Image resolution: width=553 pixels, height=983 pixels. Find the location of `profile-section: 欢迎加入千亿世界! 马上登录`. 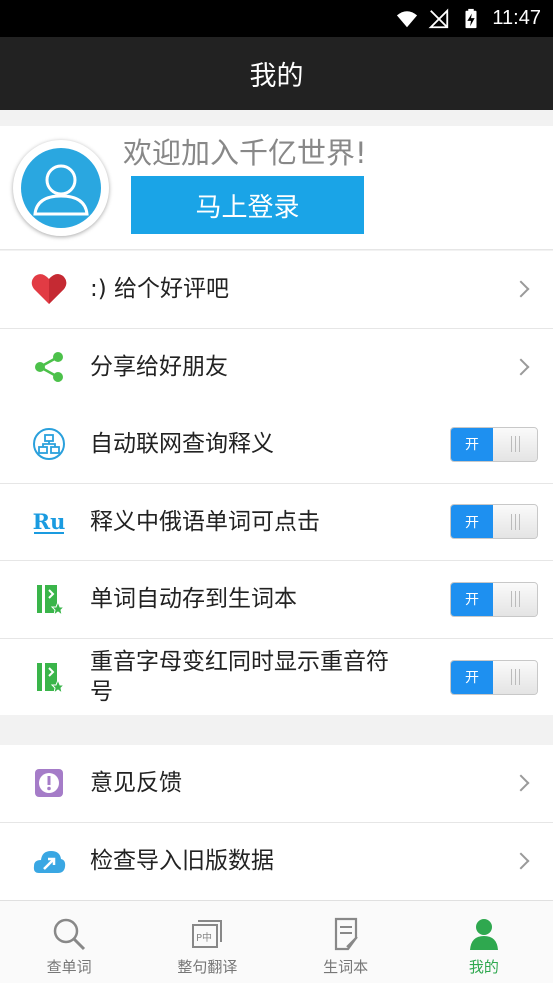

profile-section: 欢迎加入千亿世界! 马上登录 is located at coordinates (276, 188).